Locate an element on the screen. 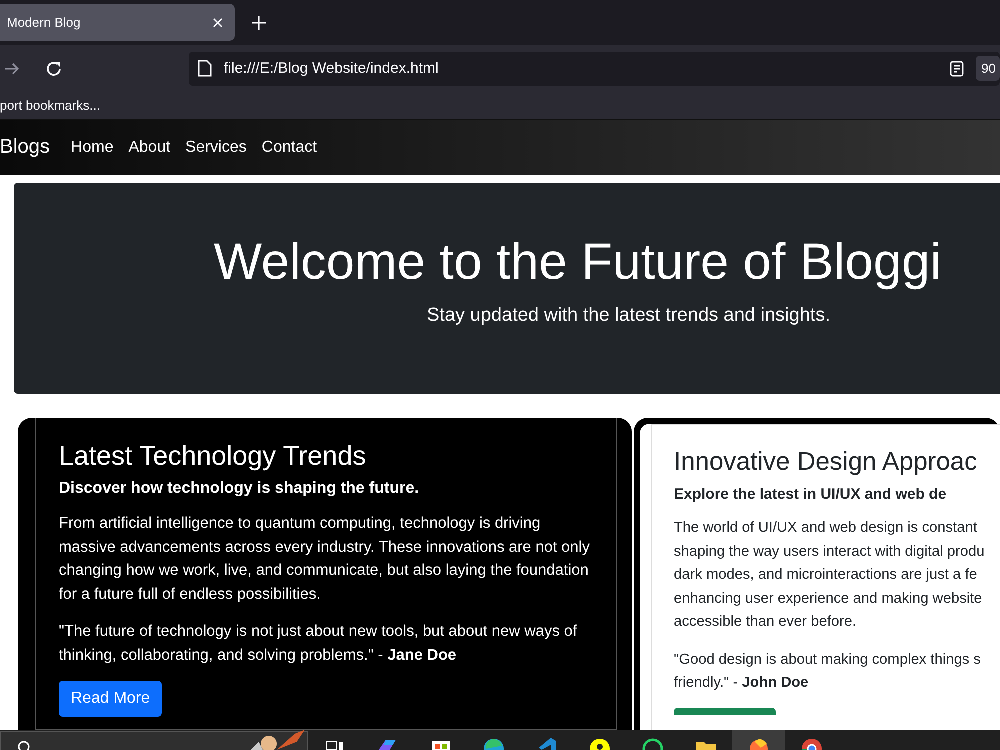 The width and height of the screenshot is (1000, 750). site-brand: Blogs is located at coordinates (25, 147).